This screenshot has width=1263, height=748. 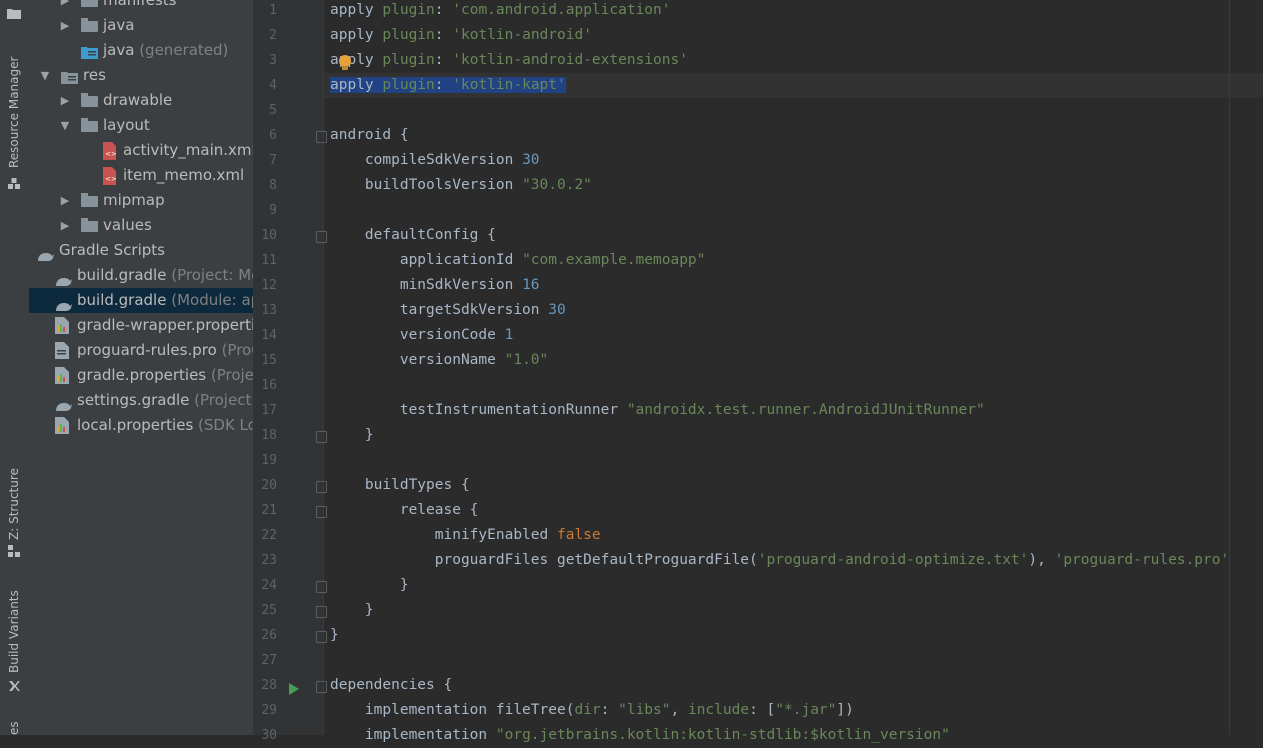 I want to click on tree-item: settings.gradle (Project Settings), so click(x=141, y=400).